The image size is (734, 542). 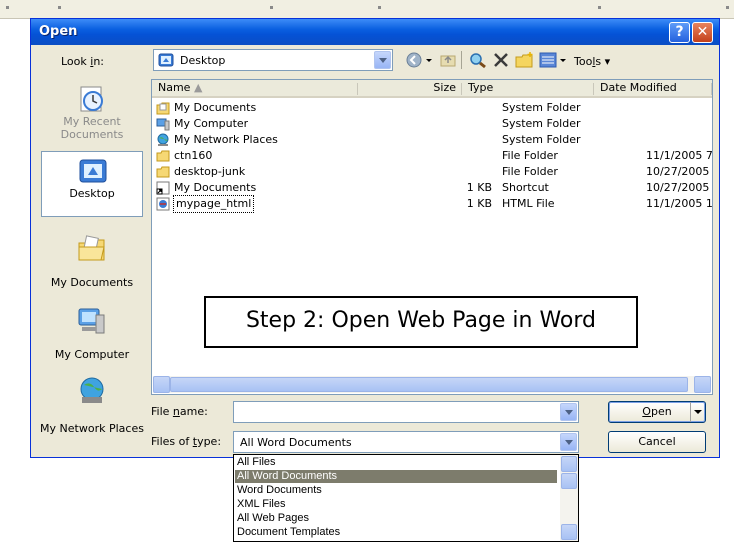 I want to click on scroll-right-button, so click(x=702, y=384).